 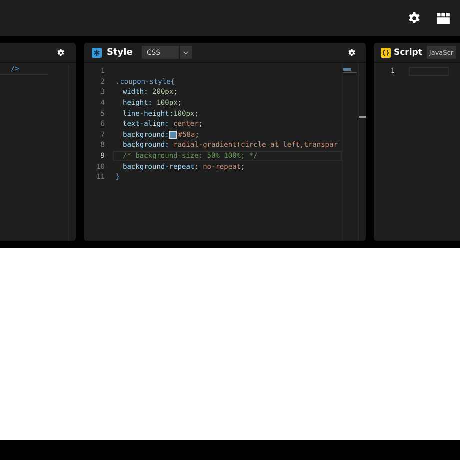 What do you see at coordinates (408, 53) in the screenshot?
I see `panel-title: Script` at bounding box center [408, 53].